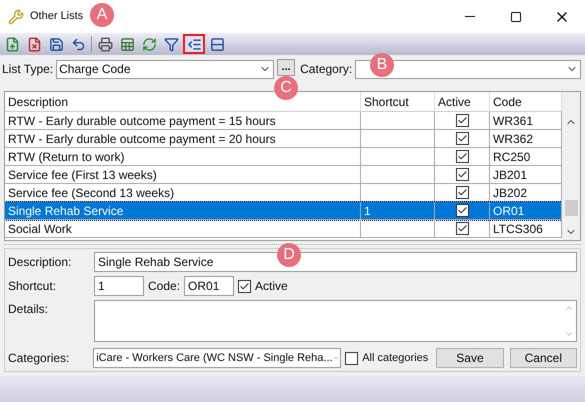 The height and width of the screenshot is (402, 585). What do you see at coordinates (271, 286) in the screenshot?
I see `active-label: Active` at bounding box center [271, 286].